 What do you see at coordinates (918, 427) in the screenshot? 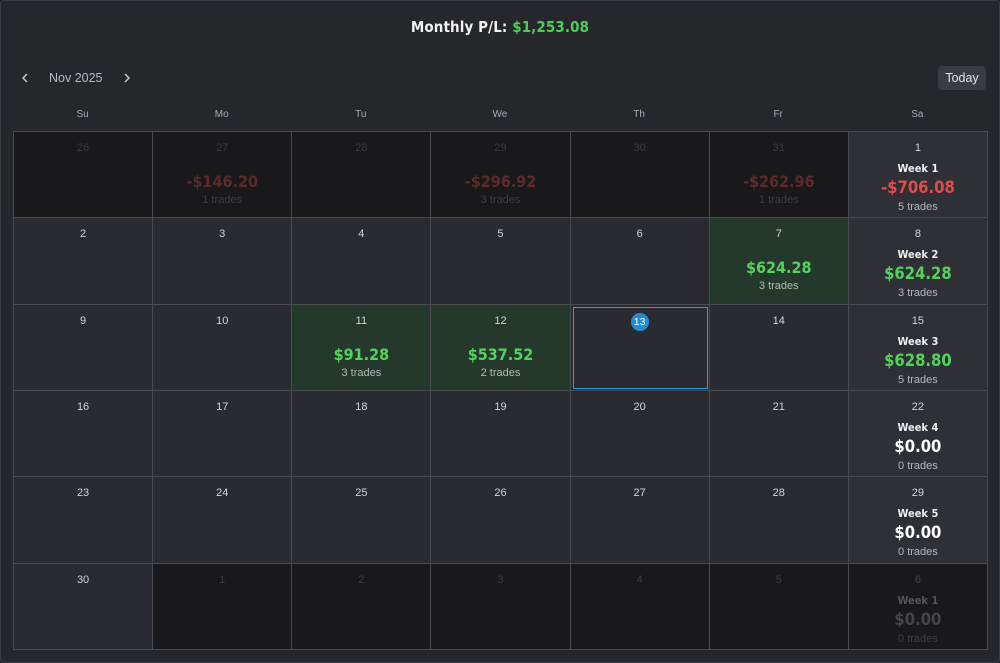
I see `week-label: Week 4` at bounding box center [918, 427].